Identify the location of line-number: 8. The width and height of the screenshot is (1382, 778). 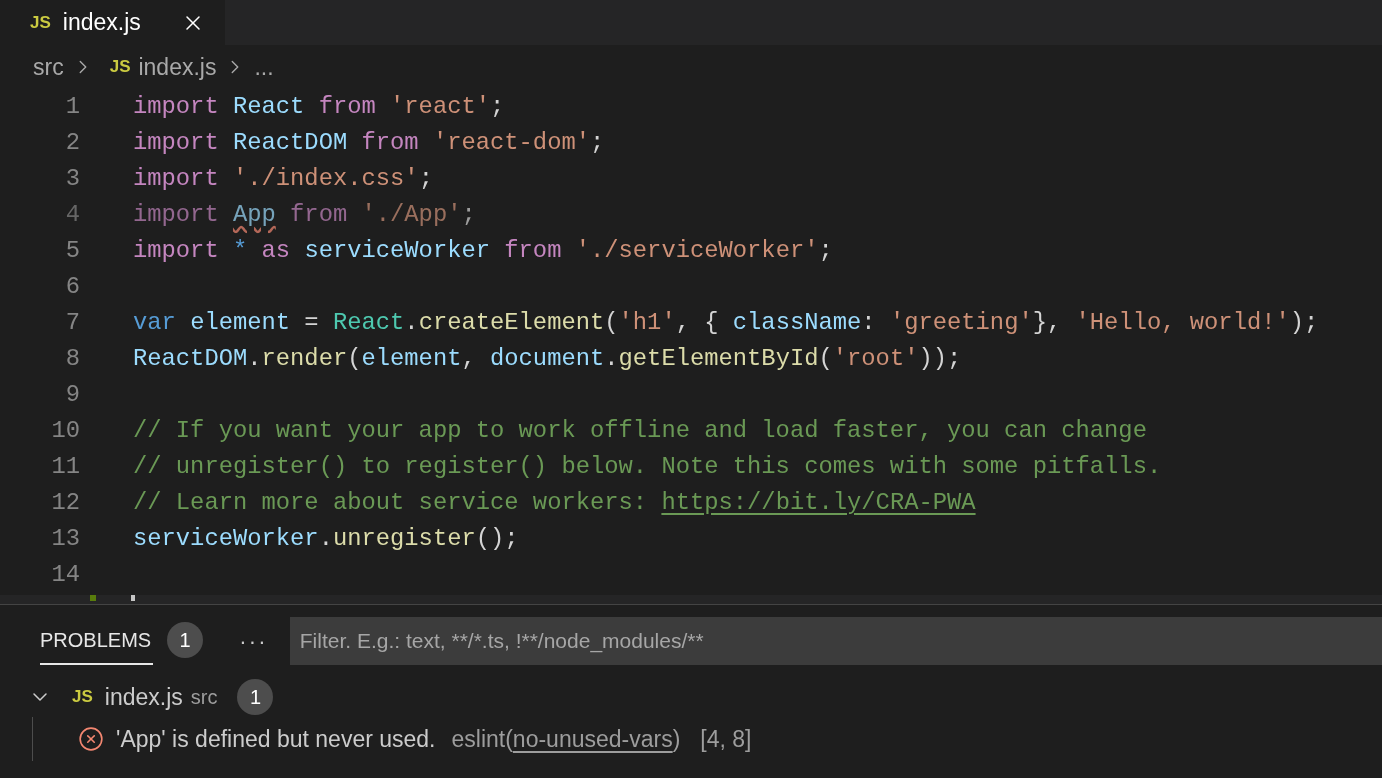
(72, 359).